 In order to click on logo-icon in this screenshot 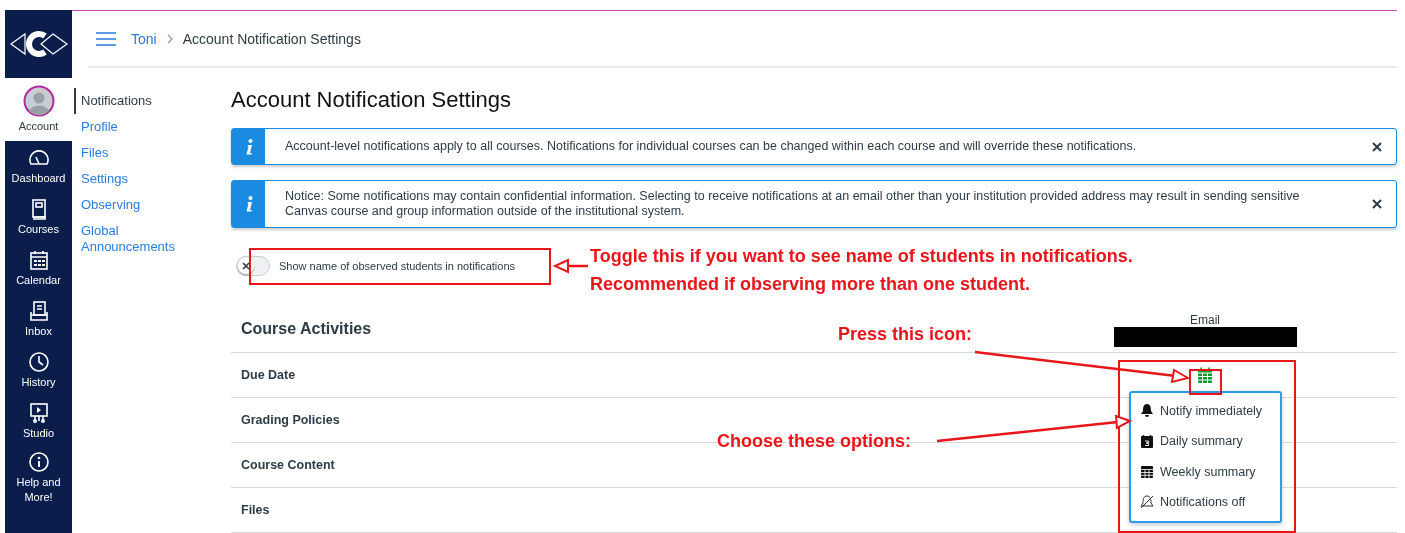, I will do `click(38, 44)`.